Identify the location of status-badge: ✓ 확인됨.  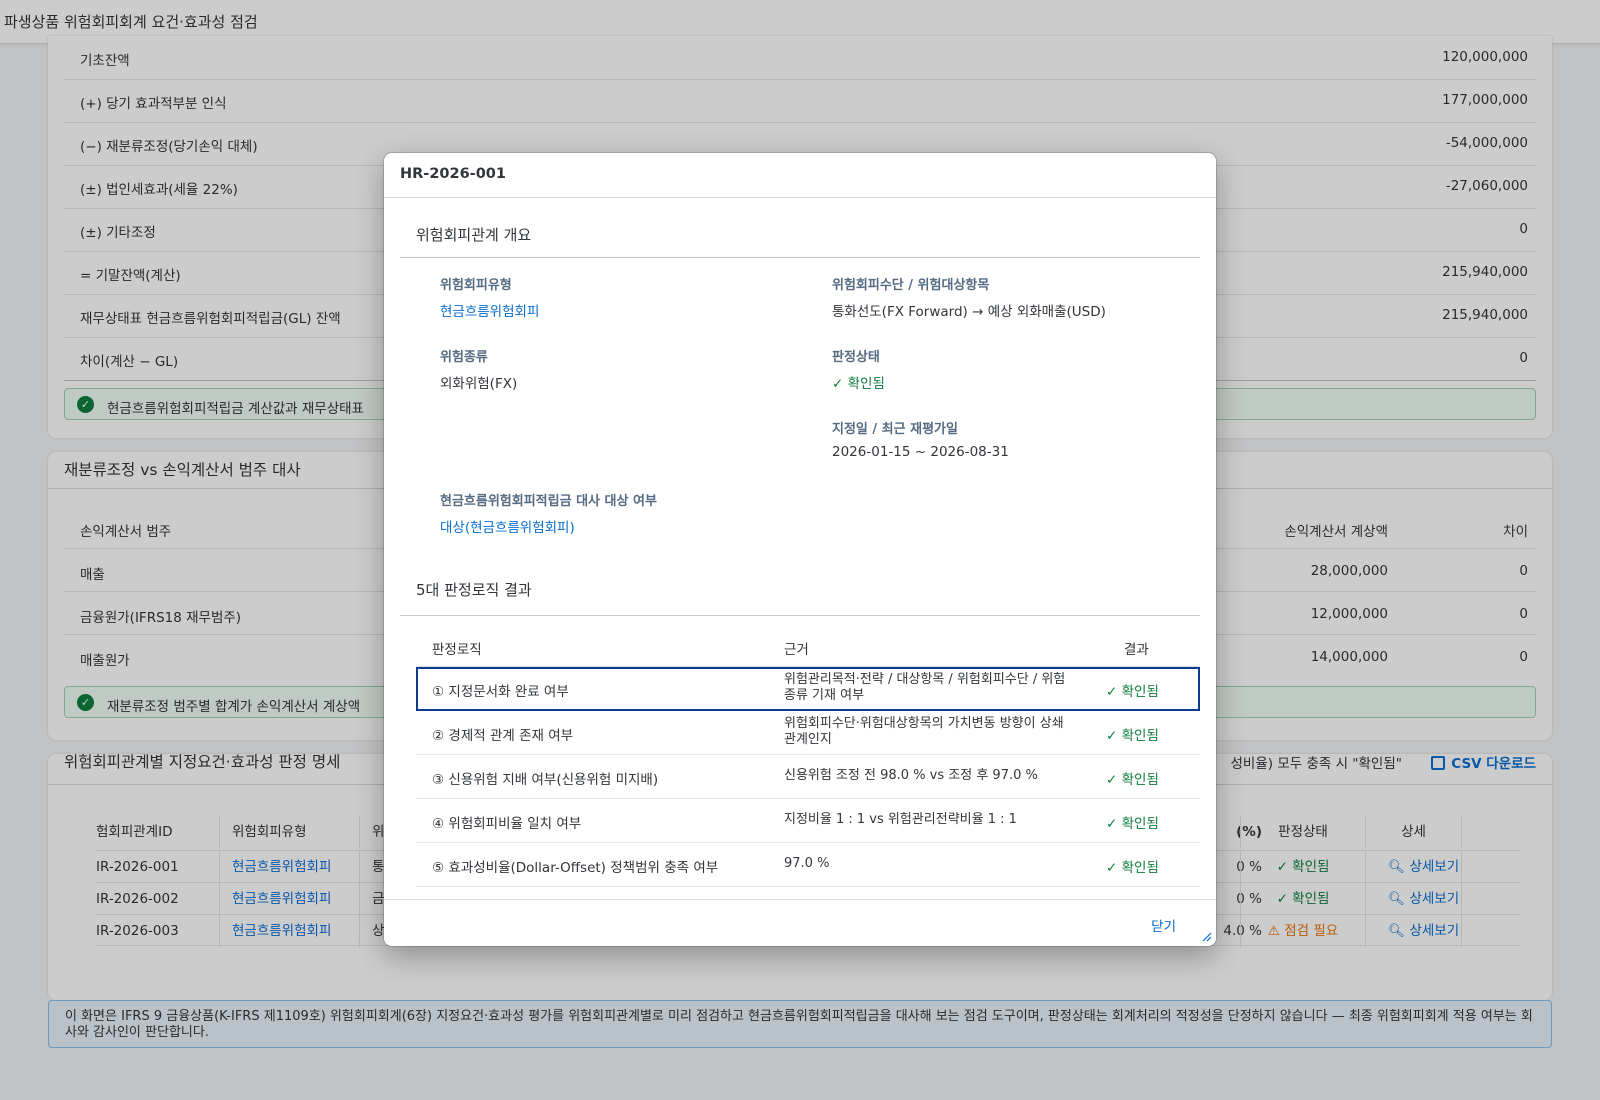
(858, 384).